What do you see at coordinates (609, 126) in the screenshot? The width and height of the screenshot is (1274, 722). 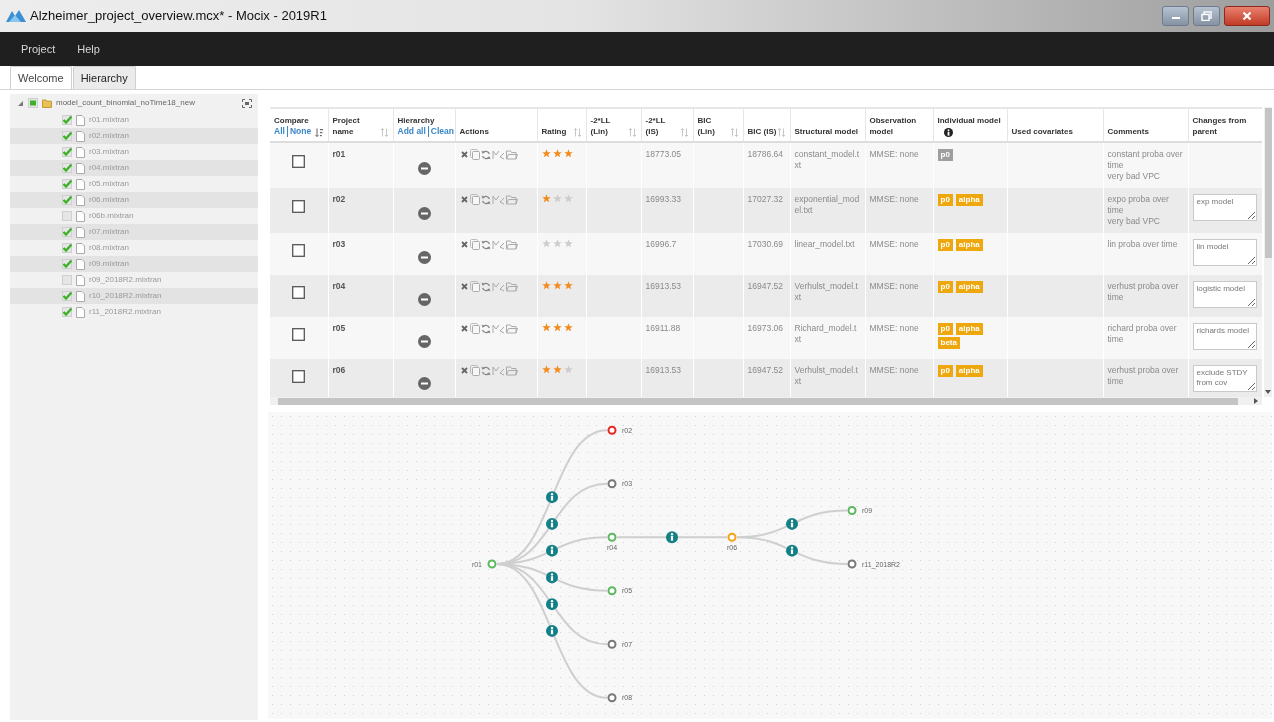 I see `column-header: -2*LL (Lin)` at bounding box center [609, 126].